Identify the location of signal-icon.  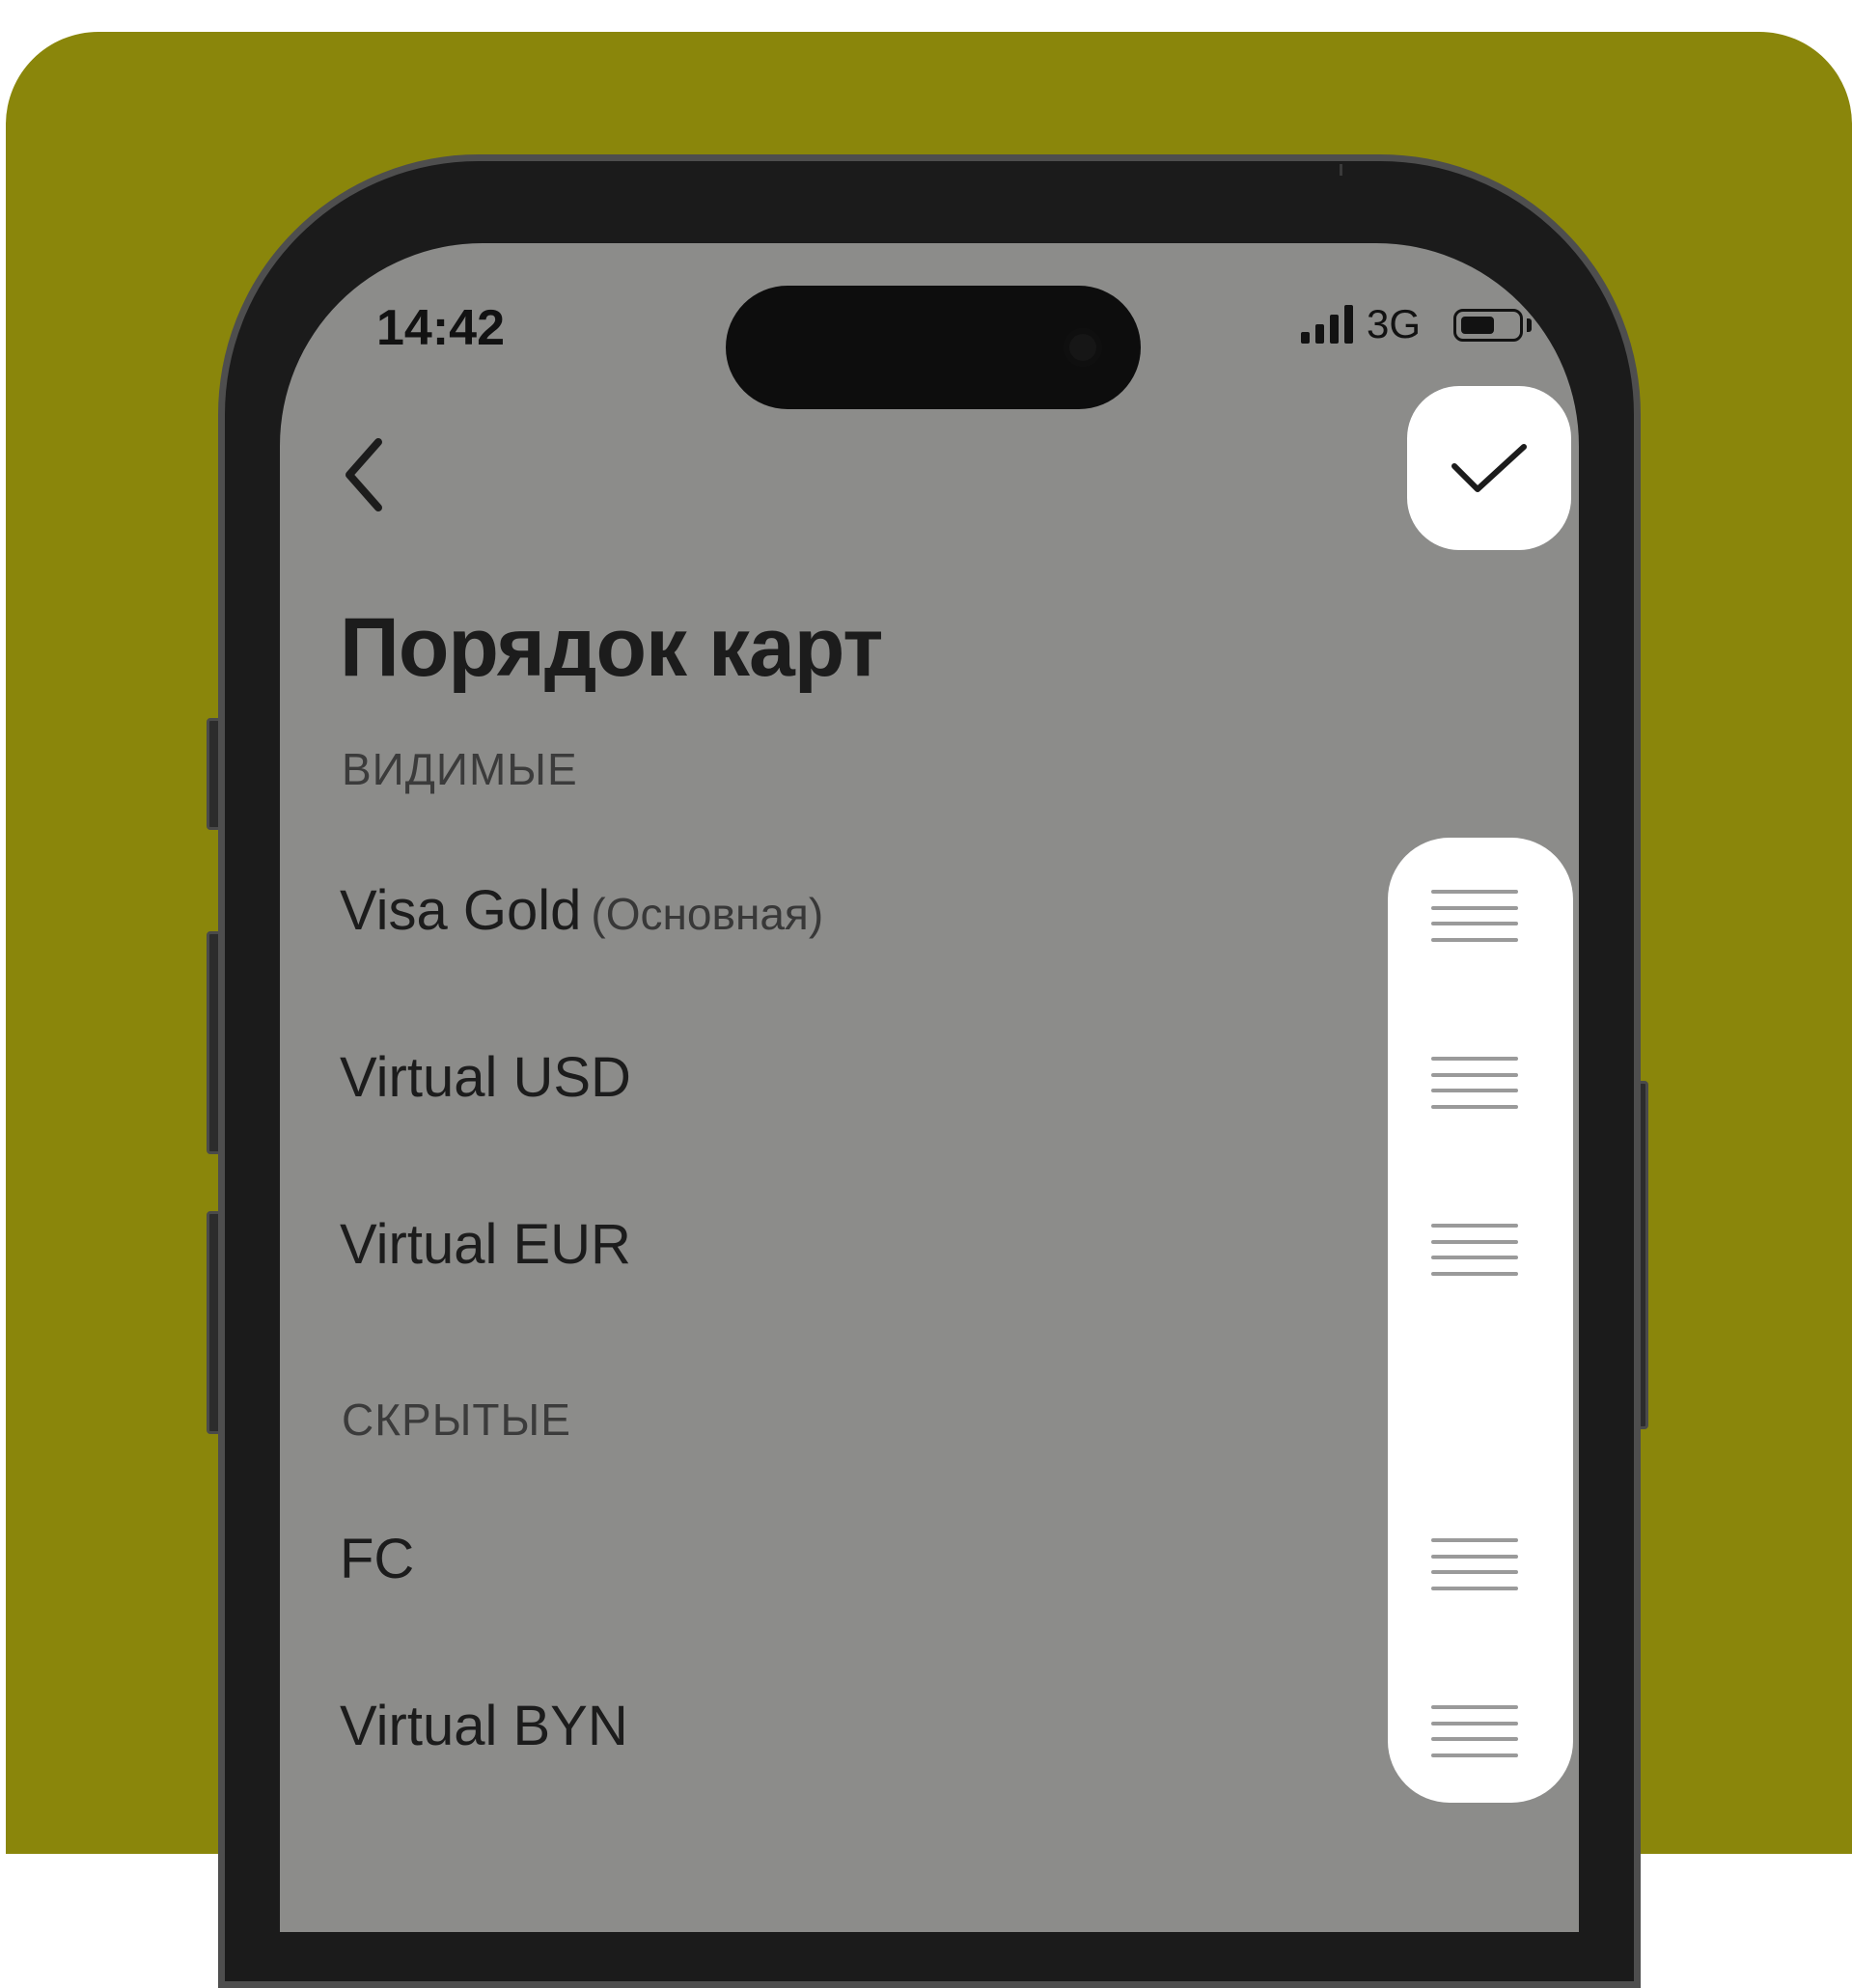
(1327, 324).